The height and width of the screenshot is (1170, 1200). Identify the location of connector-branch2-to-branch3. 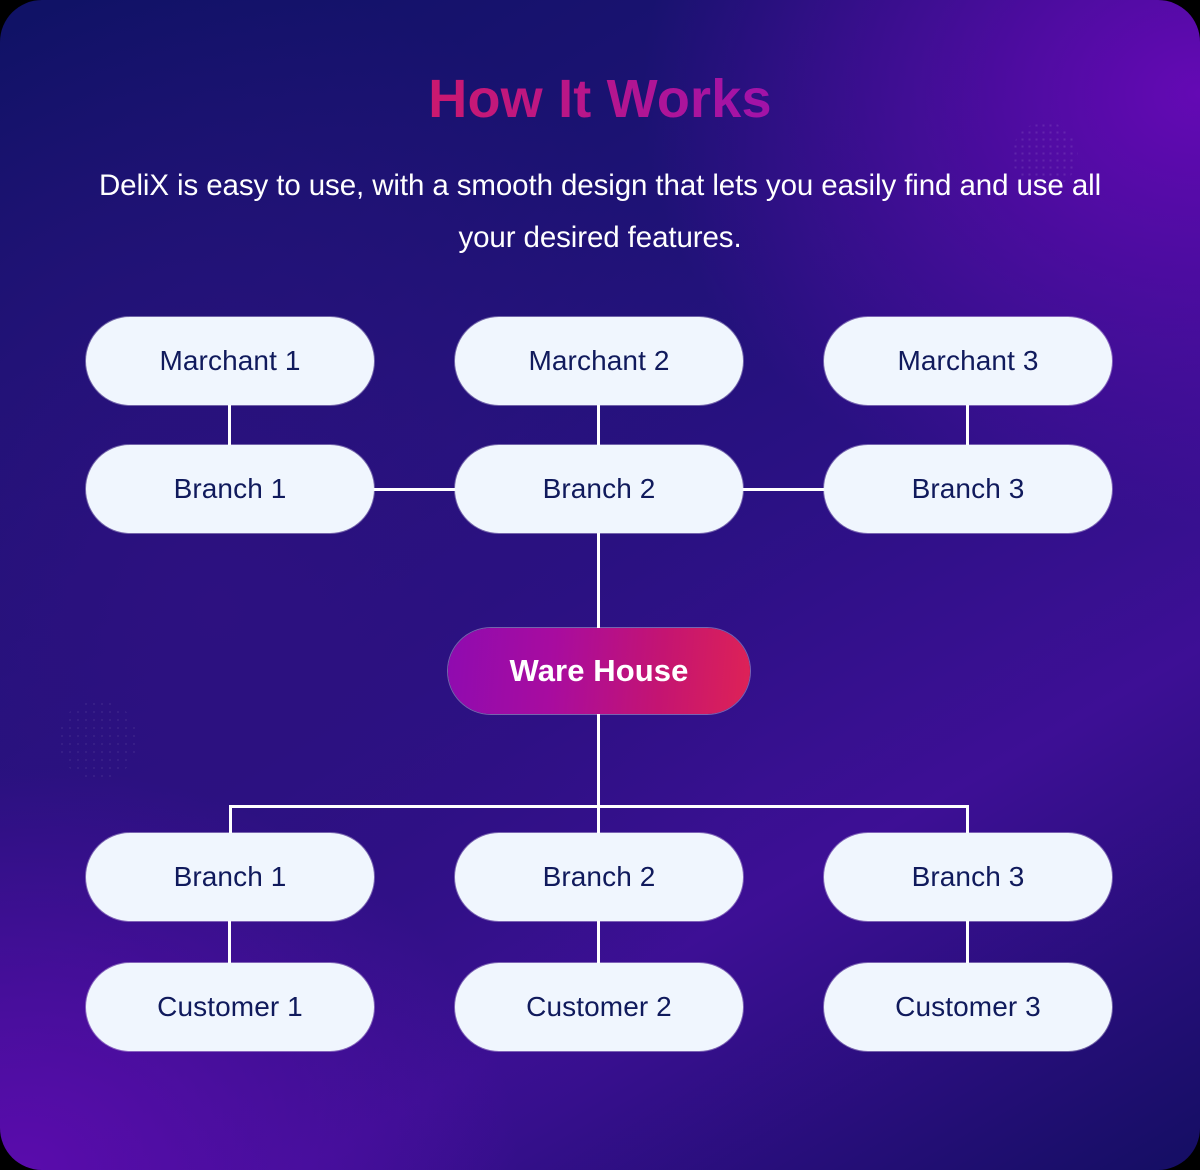
(784, 489).